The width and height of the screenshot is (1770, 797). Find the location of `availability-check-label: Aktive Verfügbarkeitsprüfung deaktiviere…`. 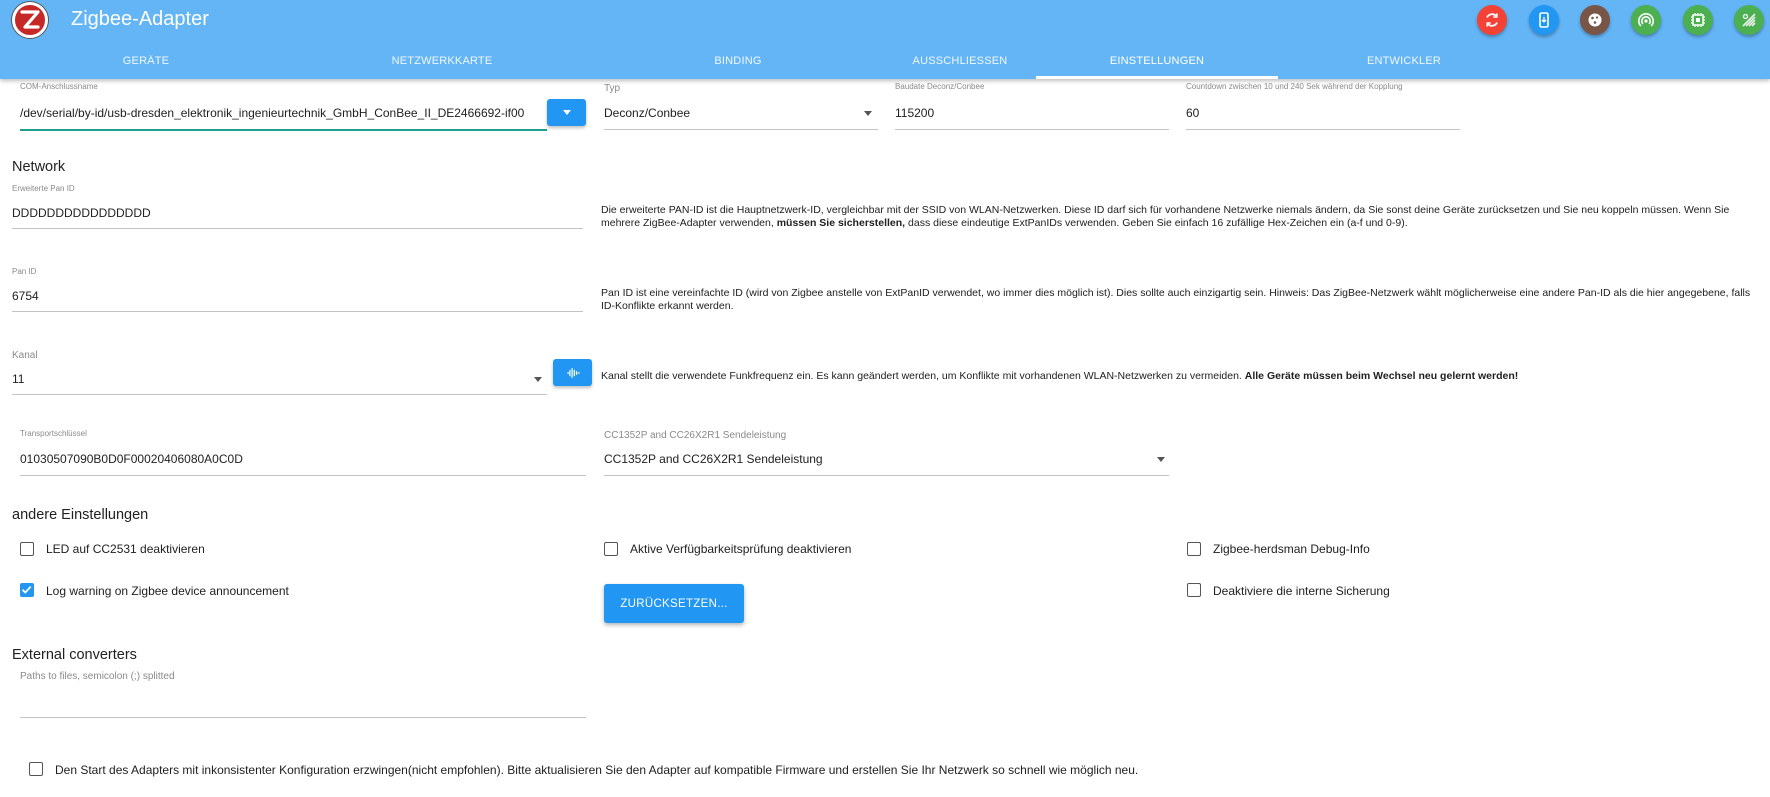

availability-check-label: Aktive Verfügbarkeitsprüfung deaktiviere… is located at coordinates (741, 549).